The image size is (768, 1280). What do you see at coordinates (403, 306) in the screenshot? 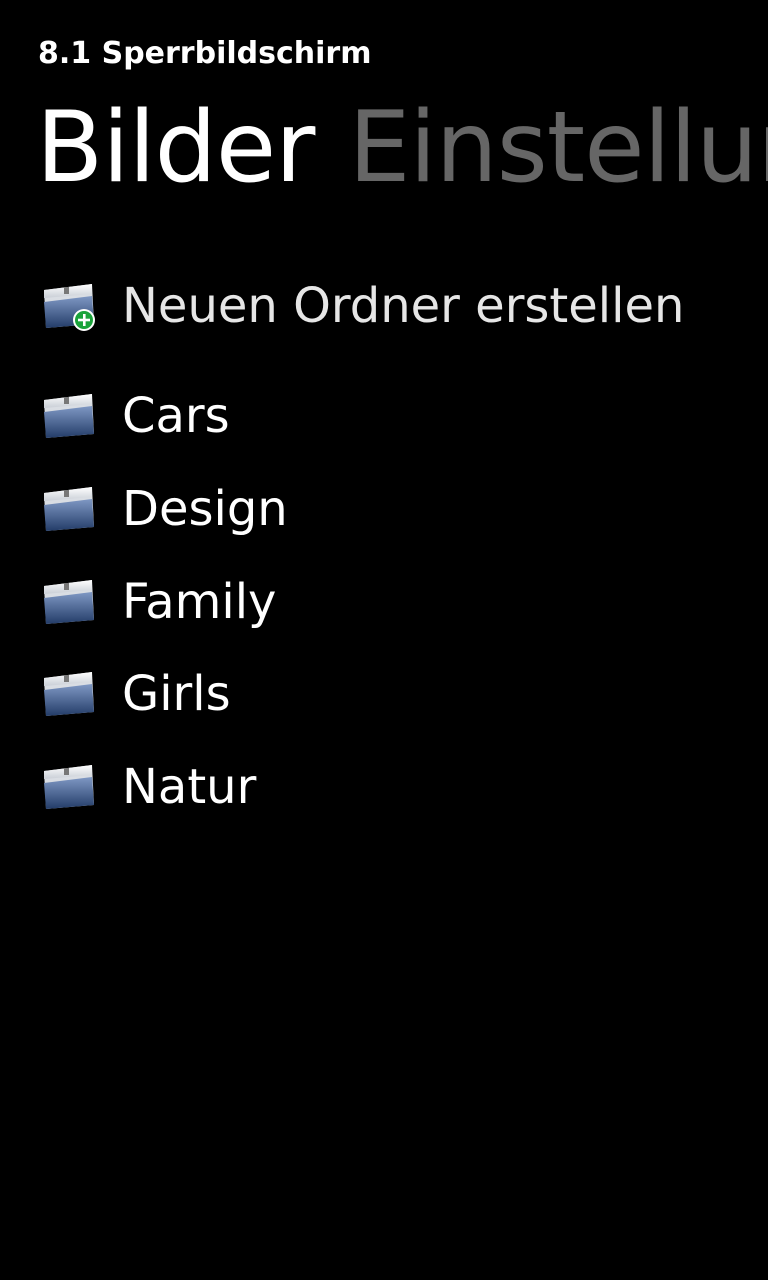
I see `new-folder-label: Neuen Ordner erstellen` at bounding box center [403, 306].